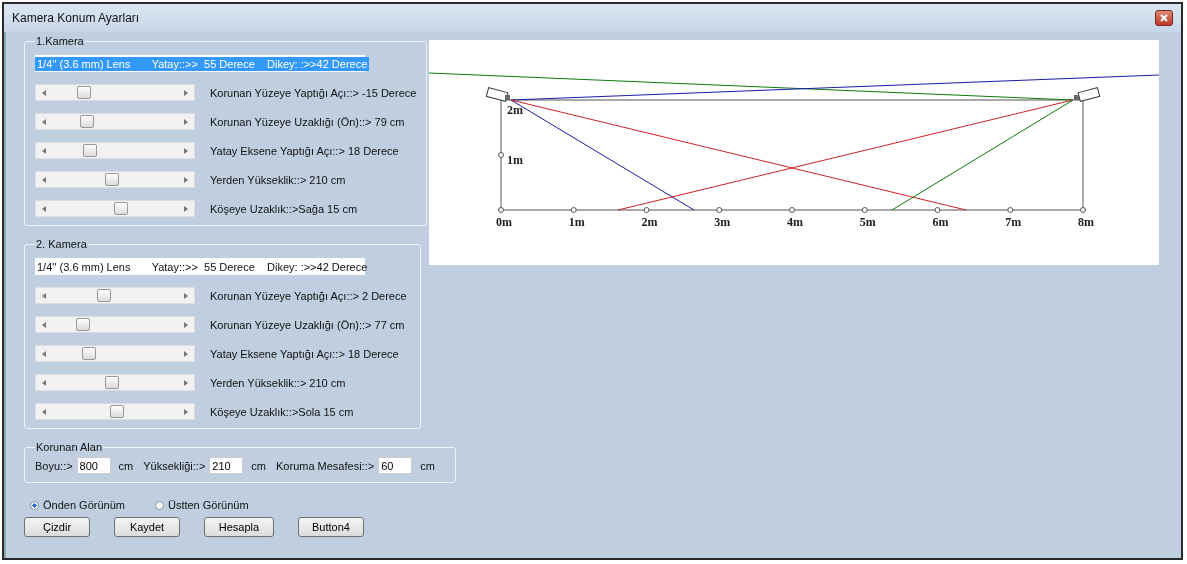  What do you see at coordinates (307, 121) in the screenshot?
I see `slider-label: Korunan Yüzeye Uzaklığı (Ön)::> 79 cm` at bounding box center [307, 121].